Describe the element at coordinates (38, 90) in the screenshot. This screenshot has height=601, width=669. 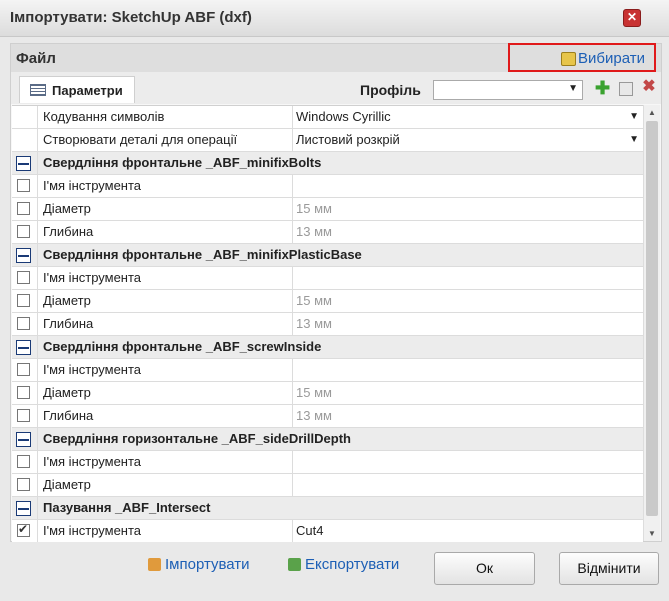
I see `table-icon` at that location.